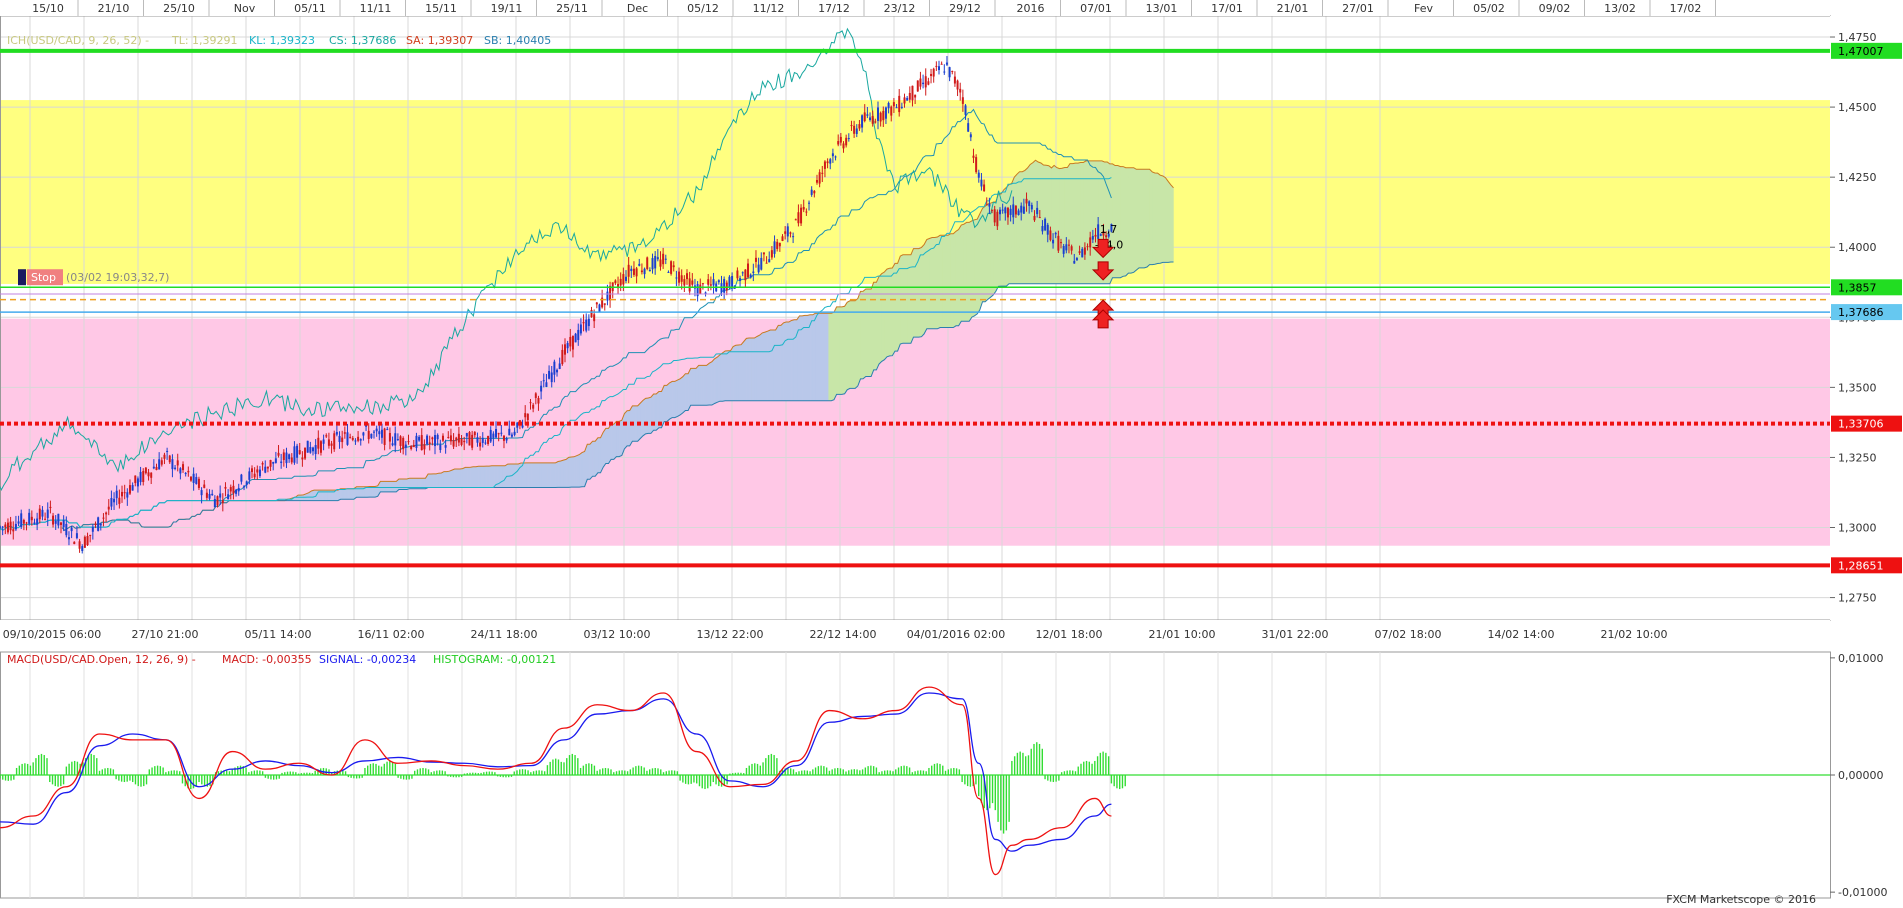  Describe the element at coordinates (1857, 177) in the screenshot. I see `price-tick-label: 1,4250` at that location.